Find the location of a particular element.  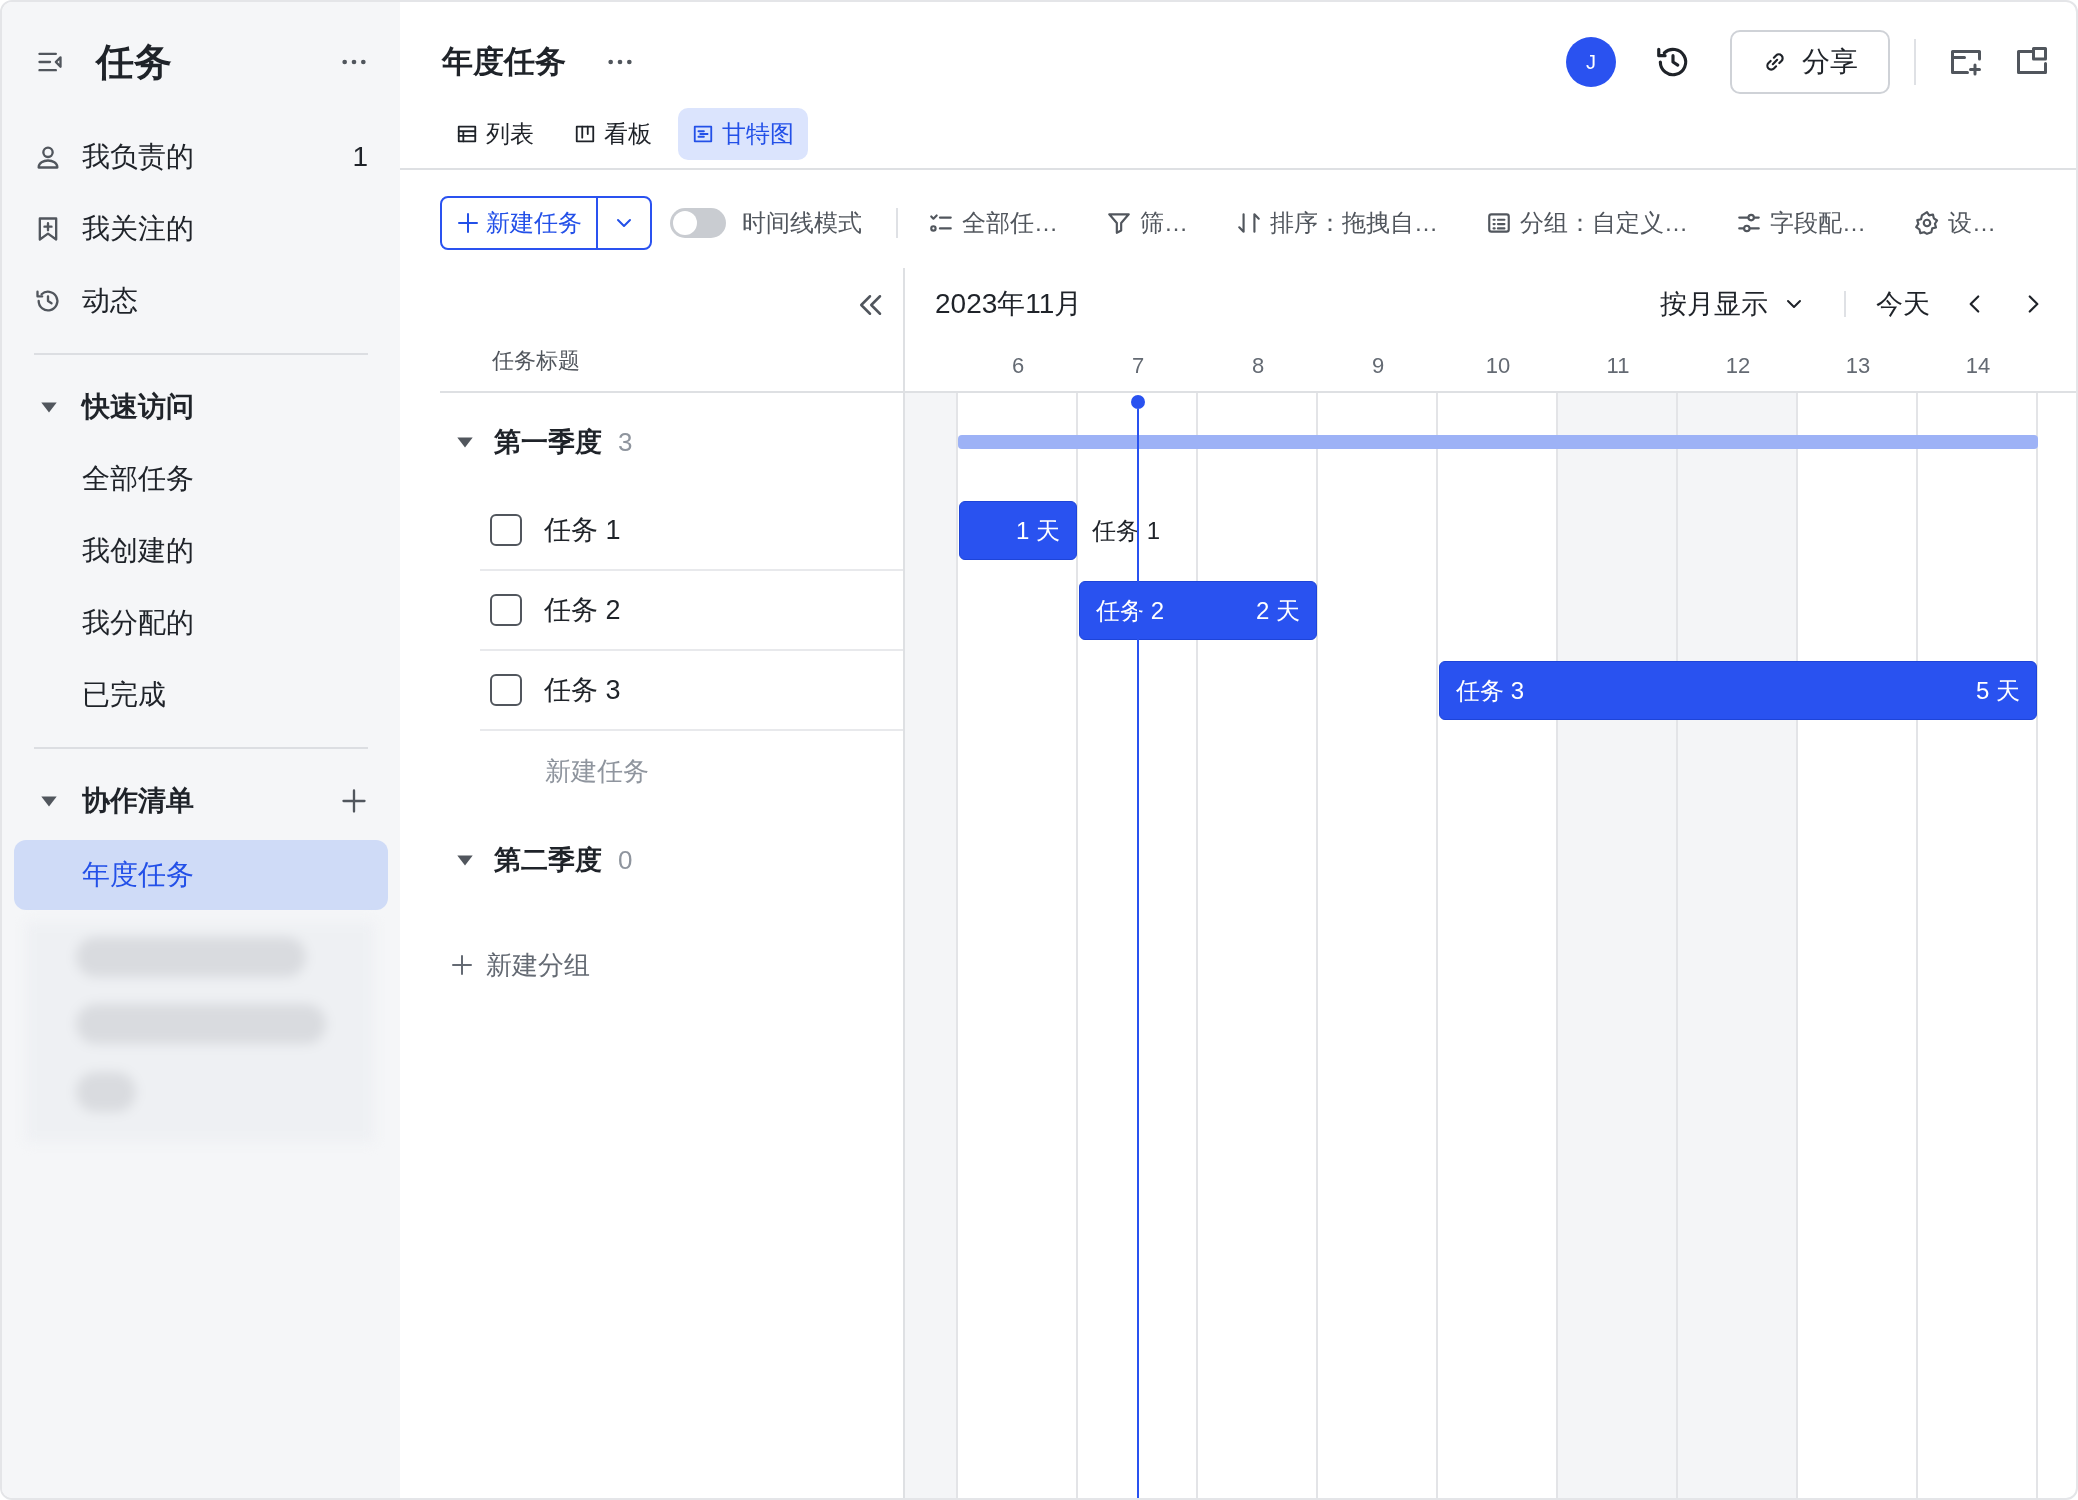

task-title: 任务 1 is located at coordinates (582, 530).